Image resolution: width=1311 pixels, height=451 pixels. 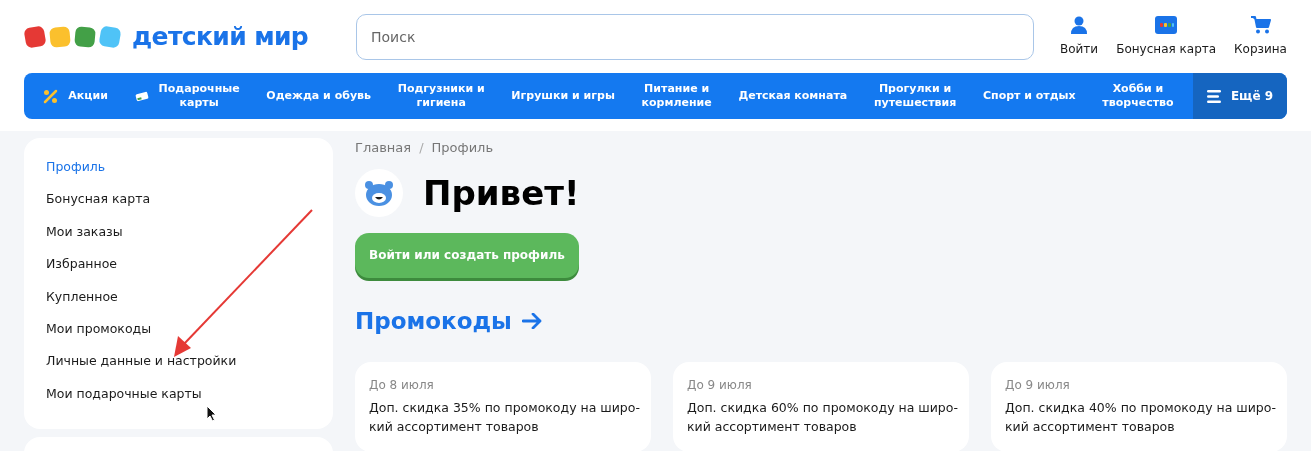 What do you see at coordinates (467, 255) in the screenshot?
I see `login-button: Войти или создать профиль` at bounding box center [467, 255].